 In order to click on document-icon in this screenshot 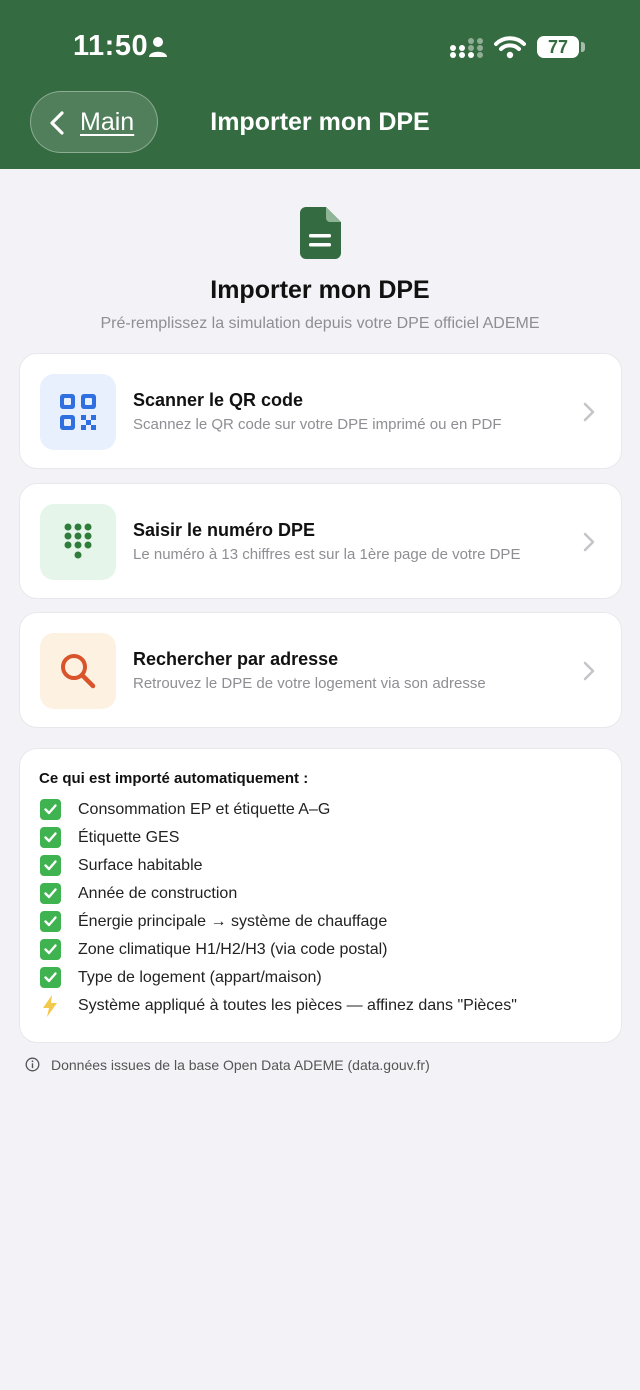, I will do `click(320, 233)`.